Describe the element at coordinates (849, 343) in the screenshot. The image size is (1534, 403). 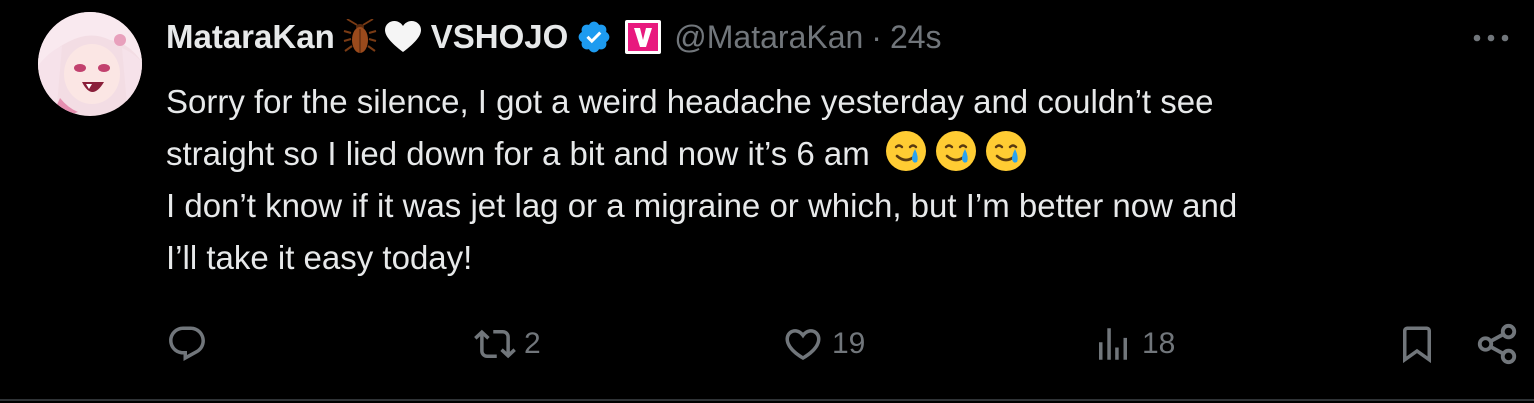
I see `like-count: 19` at that location.